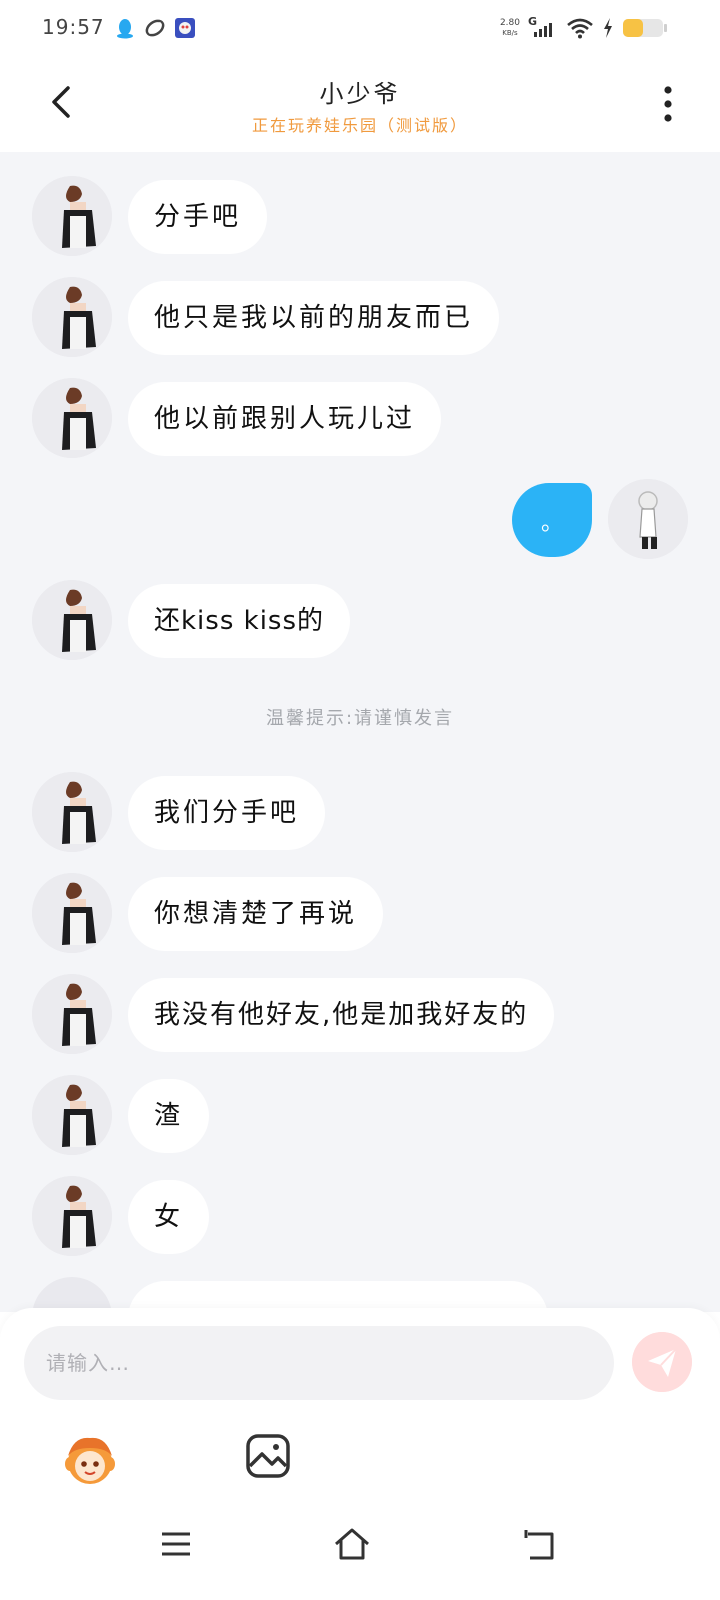 The image size is (720, 1600). I want to click on message-row: 他以前跟别人玩儿过, so click(360, 418).